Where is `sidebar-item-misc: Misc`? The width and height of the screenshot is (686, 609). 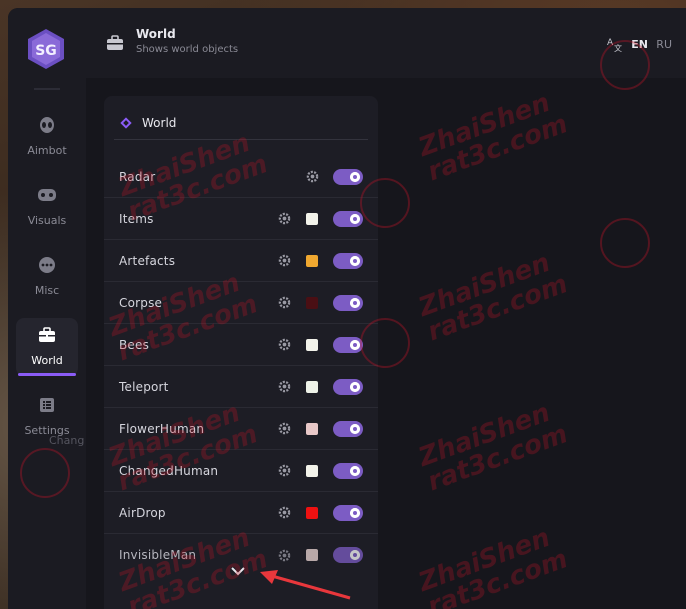
sidebar-item-misc: Misc is located at coordinates (47, 277).